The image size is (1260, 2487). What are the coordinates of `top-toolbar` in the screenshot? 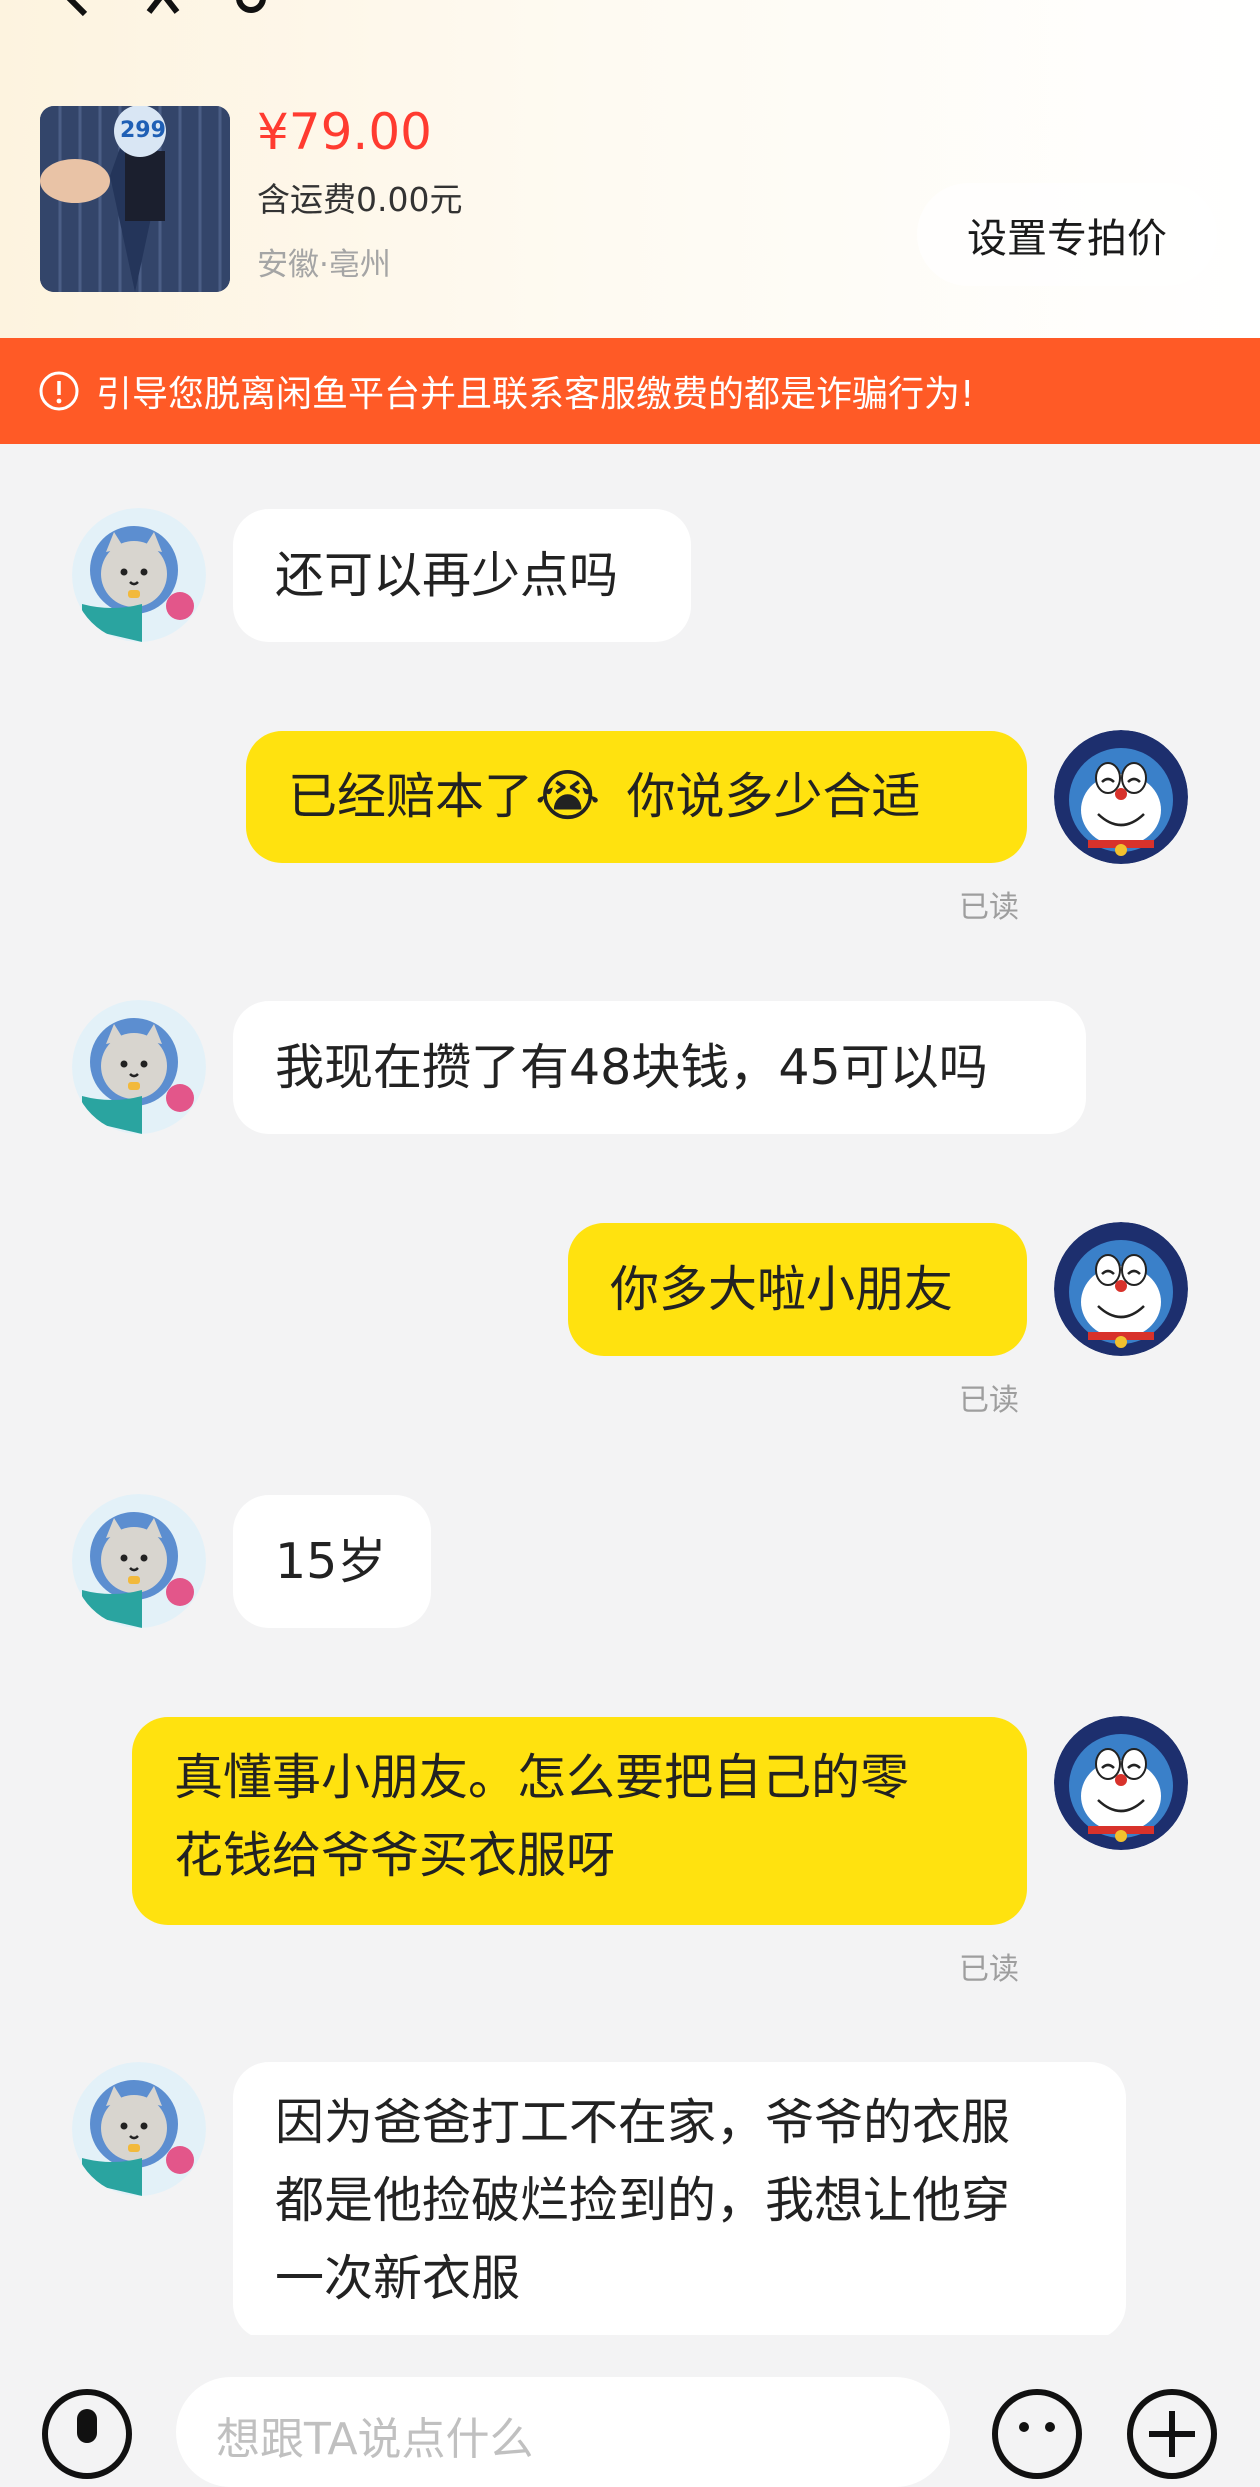 It's located at (163, 9).